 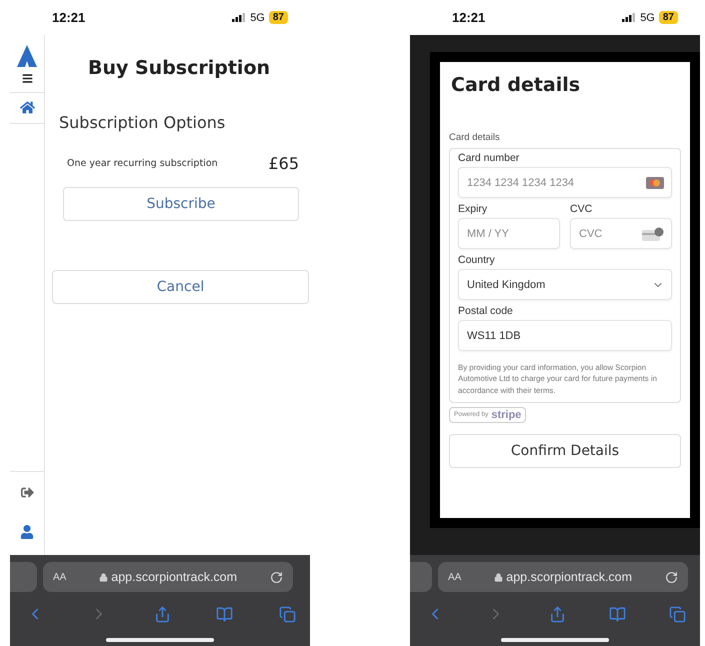 I want to click on field-label: Postal code, so click(x=486, y=311).